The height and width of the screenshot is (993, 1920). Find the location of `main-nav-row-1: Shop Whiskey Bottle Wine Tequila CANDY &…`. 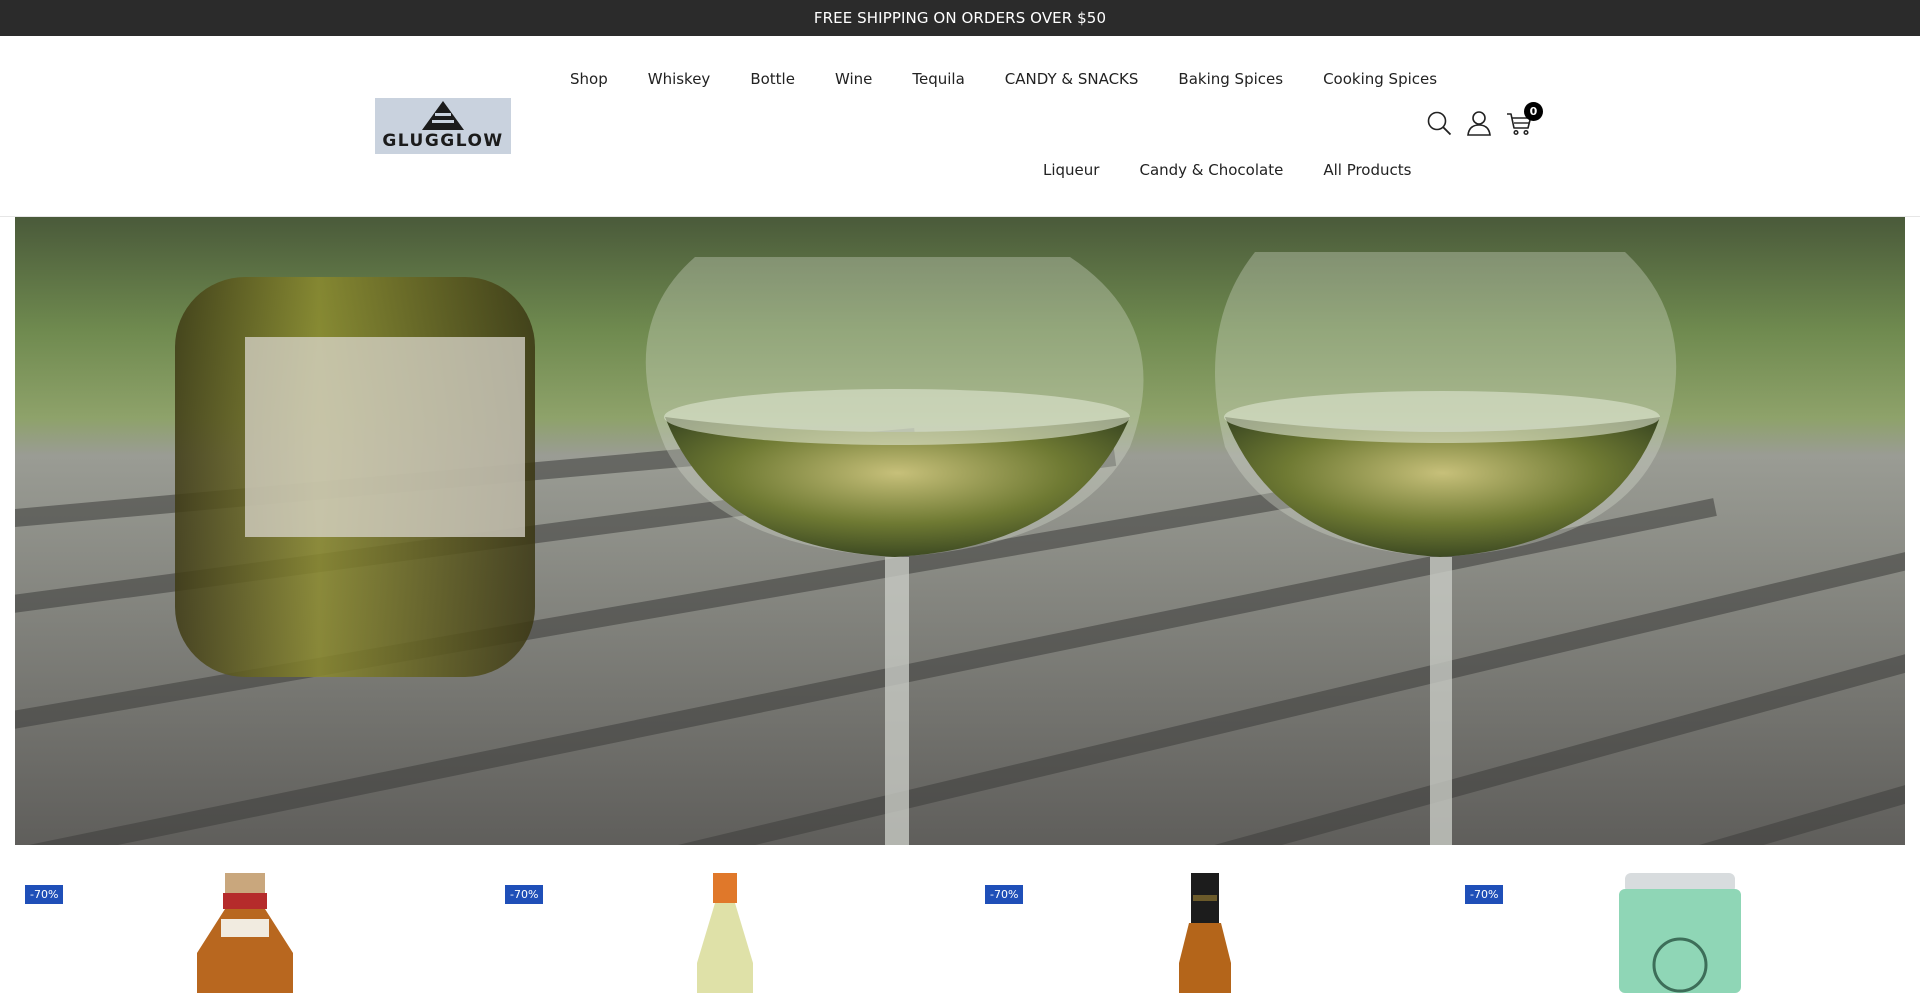

main-nav-row-1: Shop Whiskey Bottle Wine Tequila CANDY &… is located at coordinates (1003, 79).